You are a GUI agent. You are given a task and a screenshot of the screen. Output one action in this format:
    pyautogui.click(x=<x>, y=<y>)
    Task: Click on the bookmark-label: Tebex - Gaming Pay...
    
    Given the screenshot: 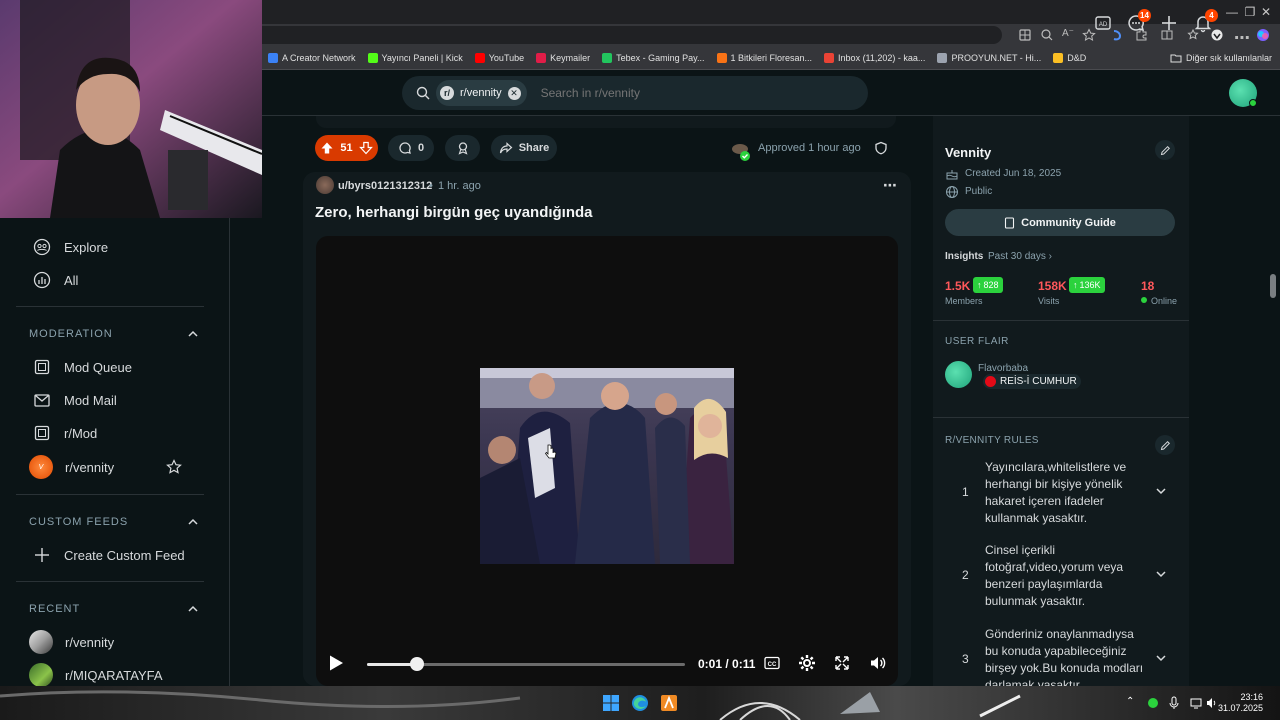 What is the action you would take?
    pyautogui.click(x=660, y=57)
    